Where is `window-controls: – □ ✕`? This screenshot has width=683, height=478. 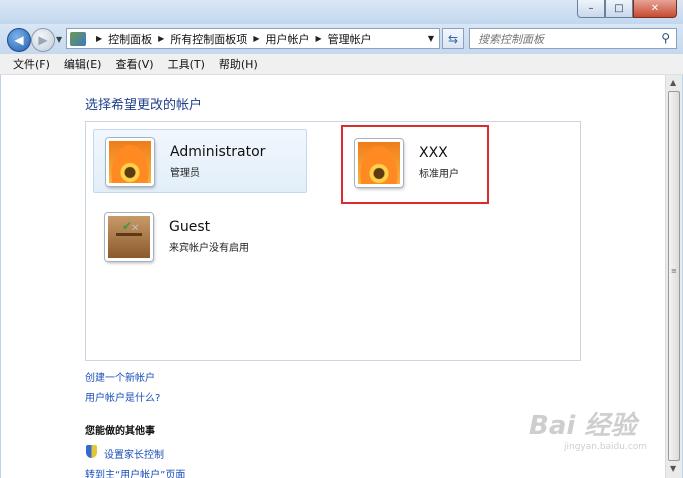
window-controls: – □ ✕ is located at coordinates (627, 9).